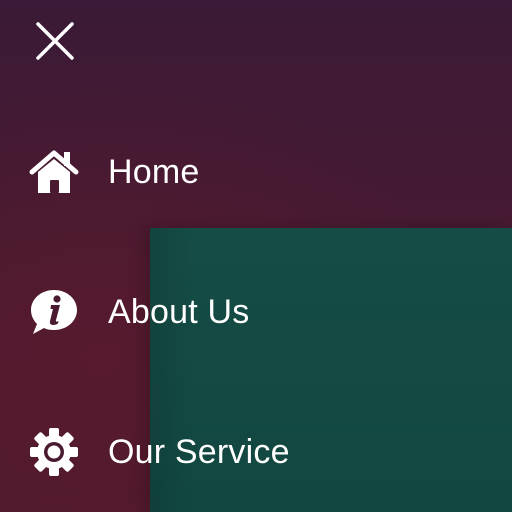 Image resolution: width=512 pixels, height=512 pixels. I want to click on menu-item-our-service: Our Service, so click(159, 452).